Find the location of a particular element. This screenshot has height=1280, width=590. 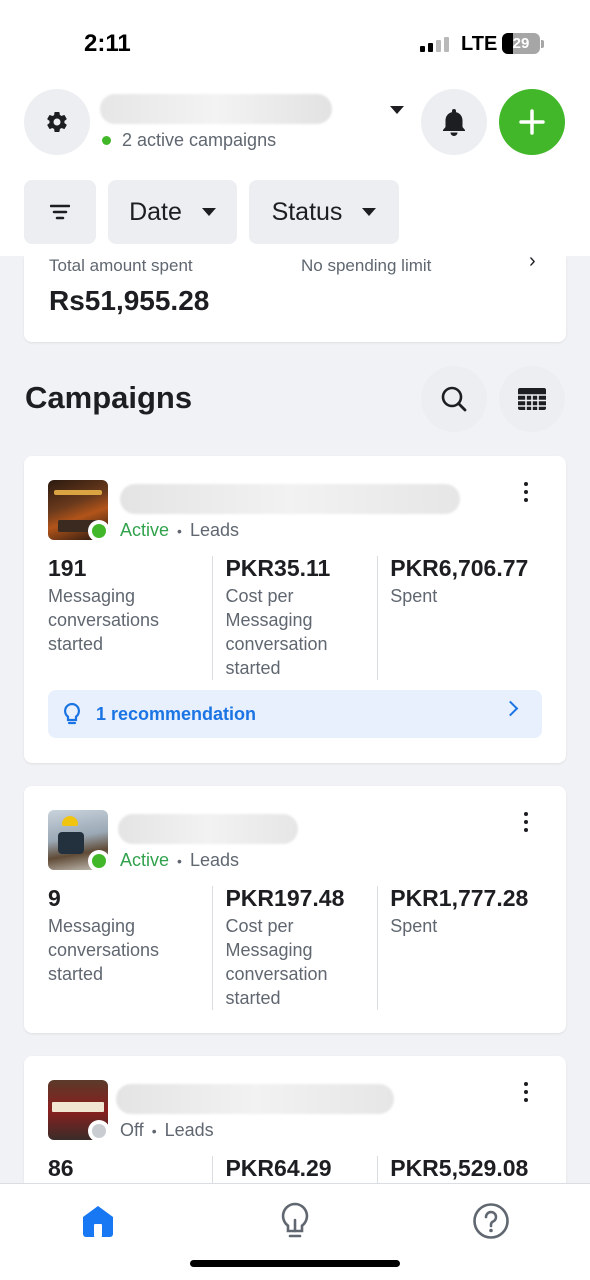

help-icon is located at coordinates (491, 1221).